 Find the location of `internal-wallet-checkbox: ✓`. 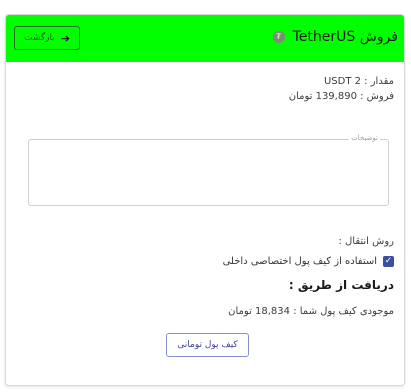

internal-wallet-checkbox: ✓ is located at coordinates (388, 261).